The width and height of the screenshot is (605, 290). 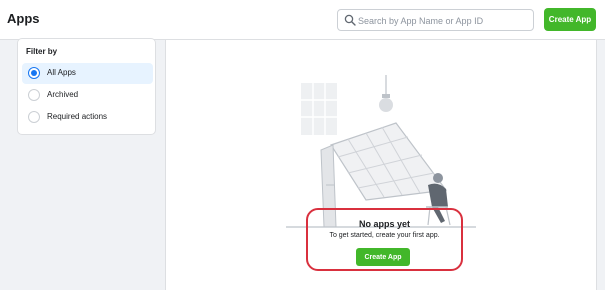 What do you see at coordinates (34, 73) in the screenshot?
I see `radio-selected-icon` at bounding box center [34, 73].